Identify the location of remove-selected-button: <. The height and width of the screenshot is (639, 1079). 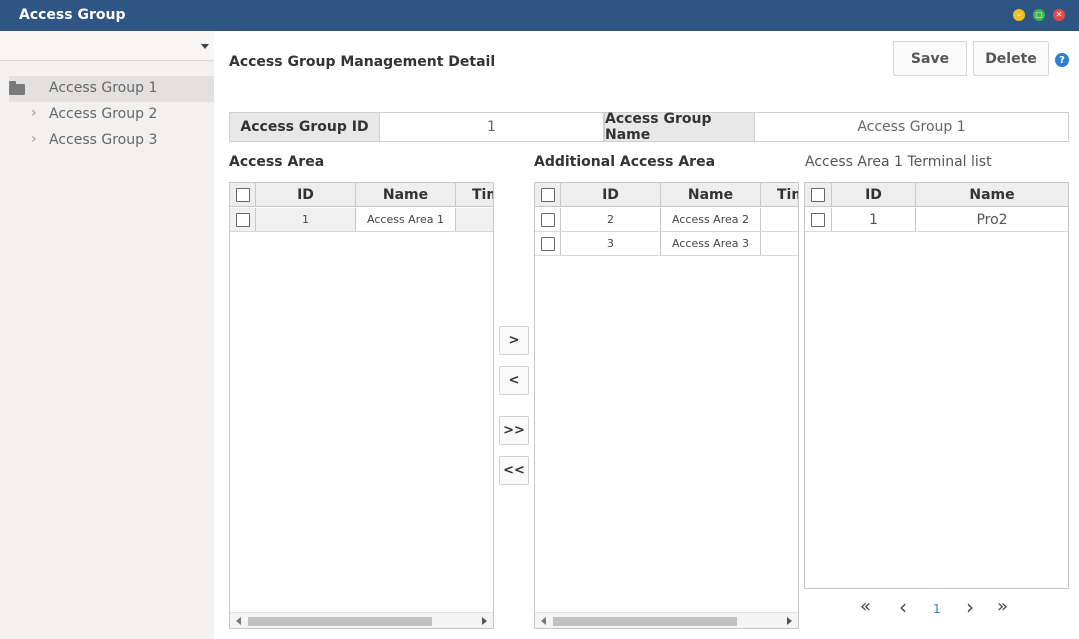
(514, 380).